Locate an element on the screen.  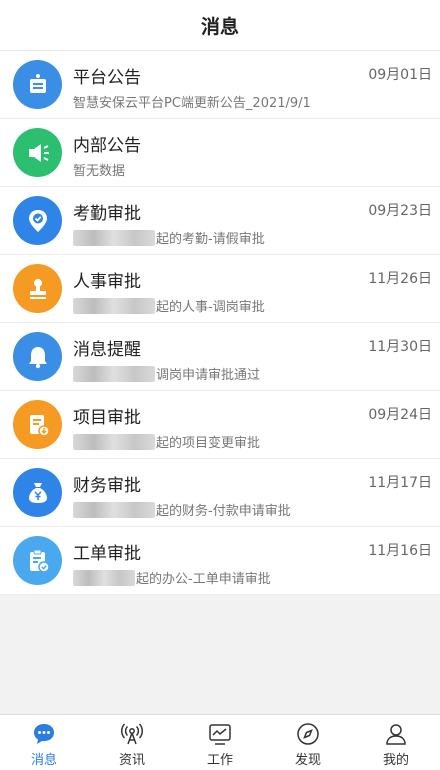
stamp-icon is located at coordinates (37, 288).